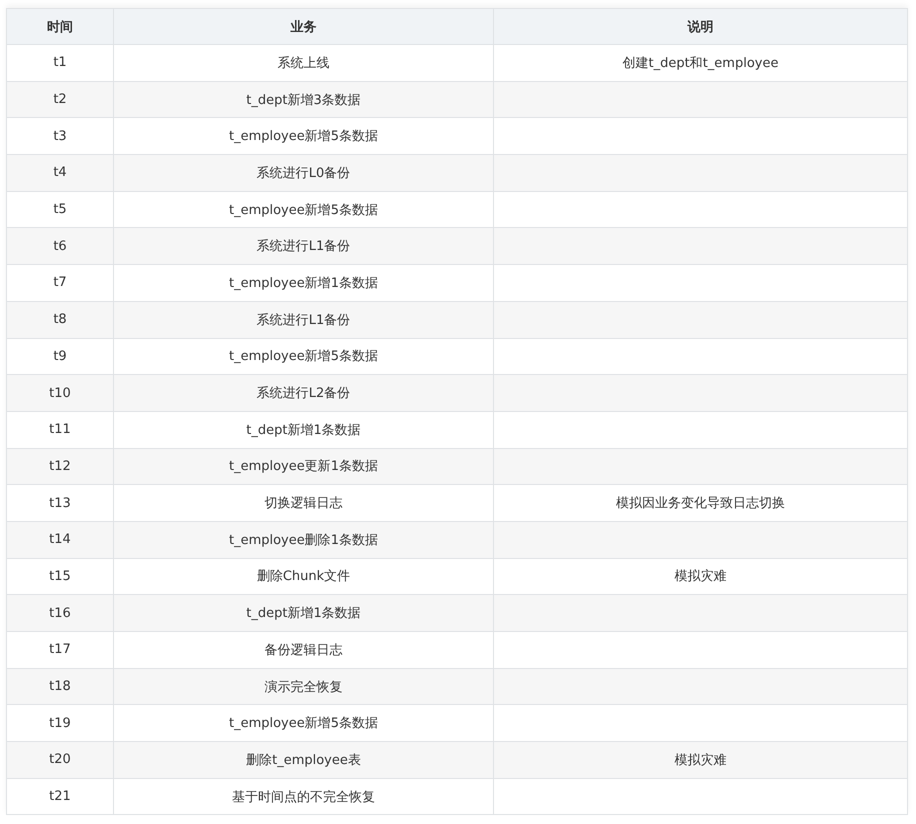 Image resolution: width=916 pixels, height=824 pixels. What do you see at coordinates (60, 393) in the screenshot?
I see `table-cell: t10` at bounding box center [60, 393].